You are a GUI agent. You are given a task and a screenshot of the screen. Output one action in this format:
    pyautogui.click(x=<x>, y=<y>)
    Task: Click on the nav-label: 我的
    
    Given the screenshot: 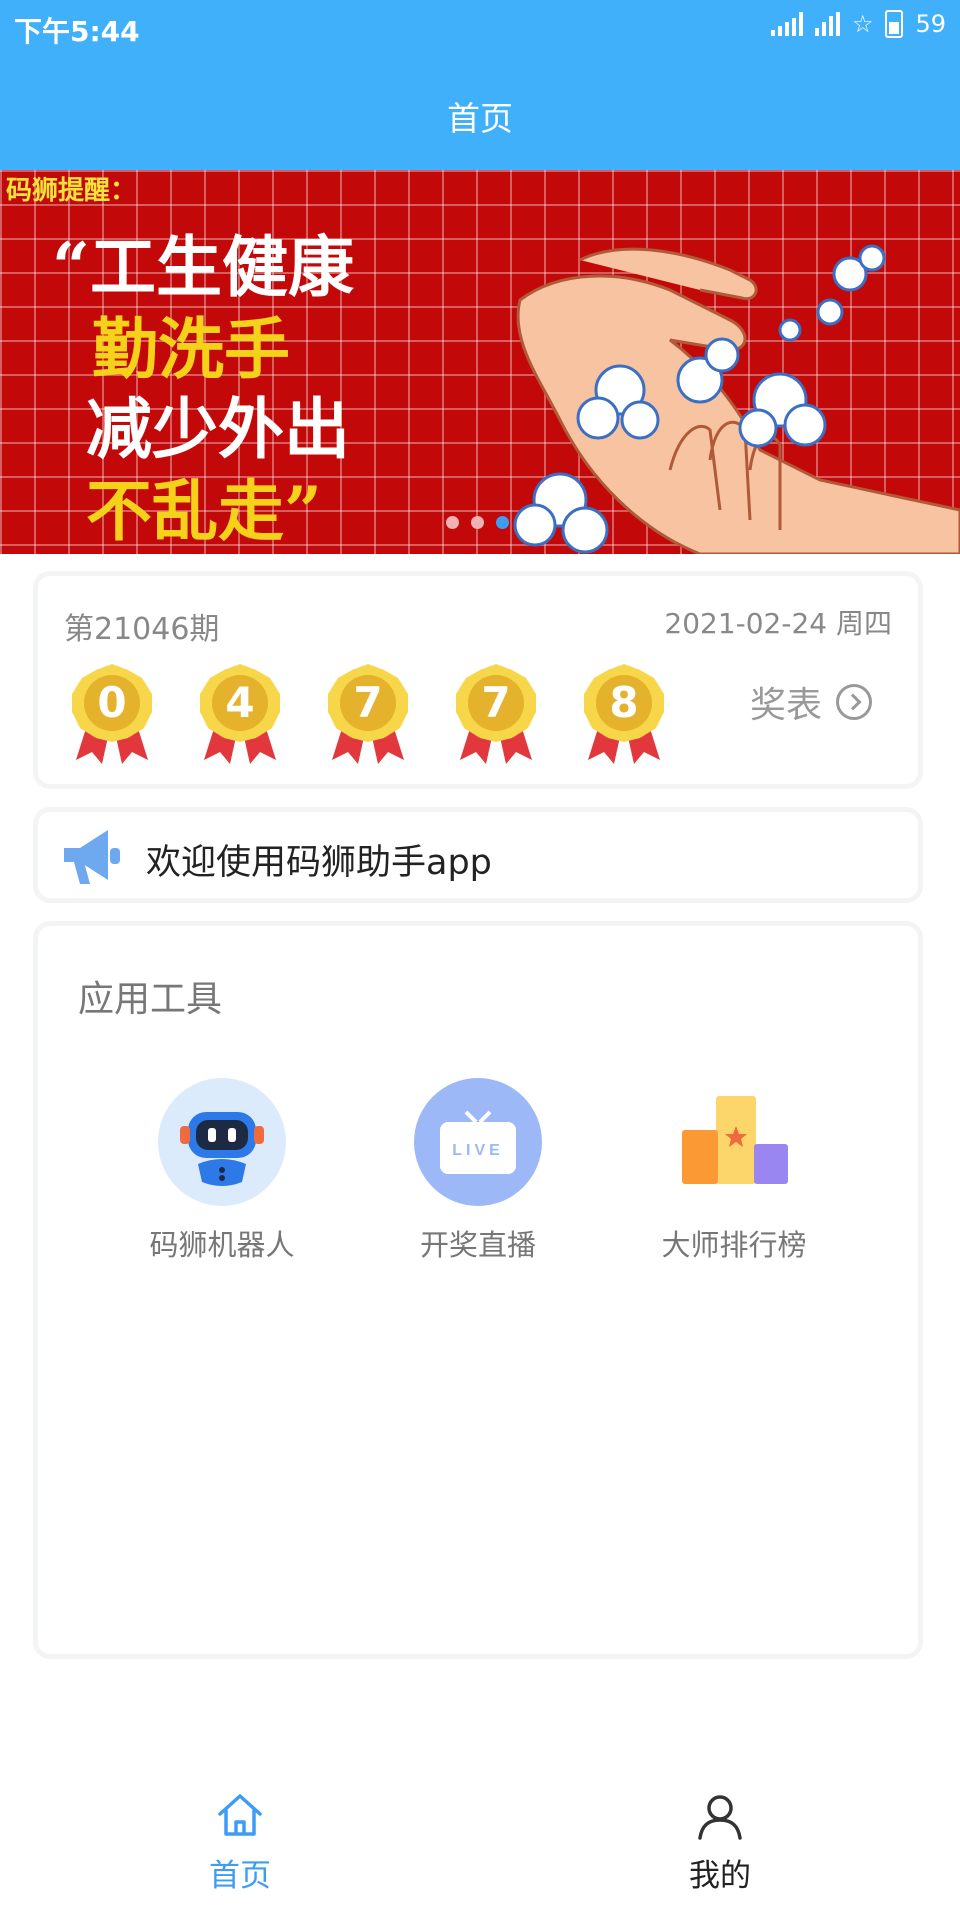 What is the action you would take?
    pyautogui.click(x=720, y=1876)
    